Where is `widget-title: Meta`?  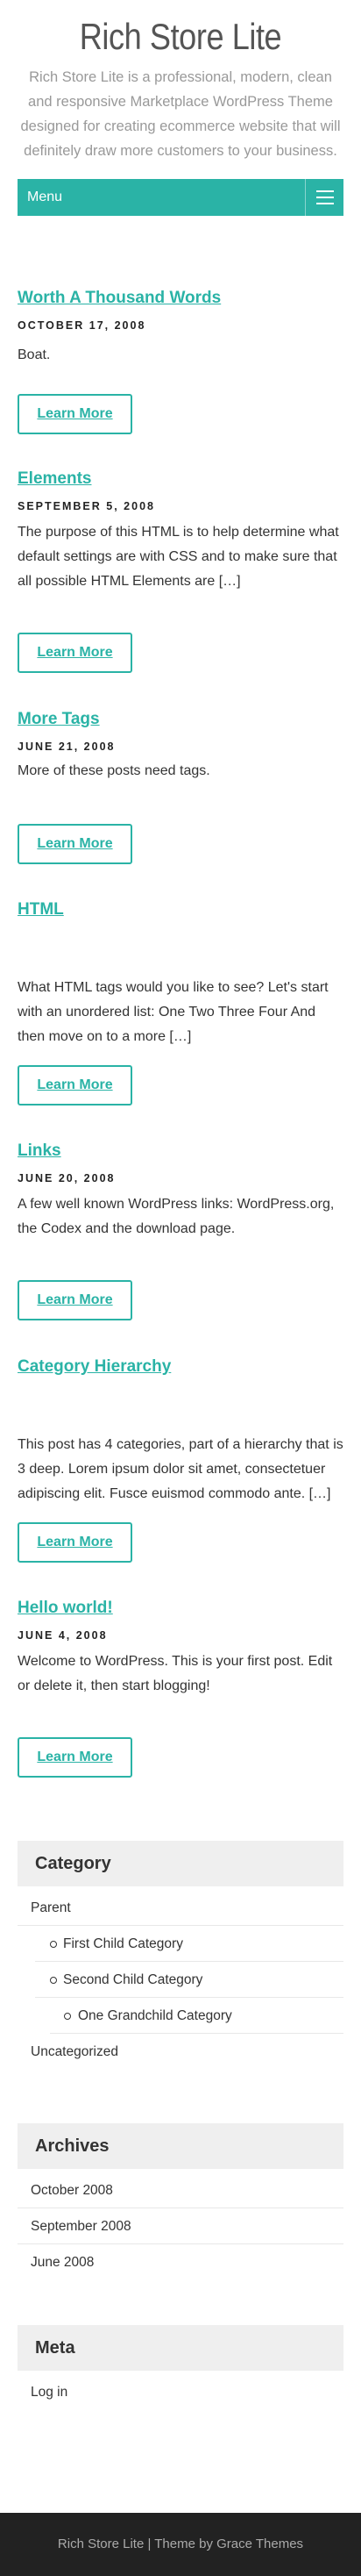 widget-title: Meta is located at coordinates (180, 2348).